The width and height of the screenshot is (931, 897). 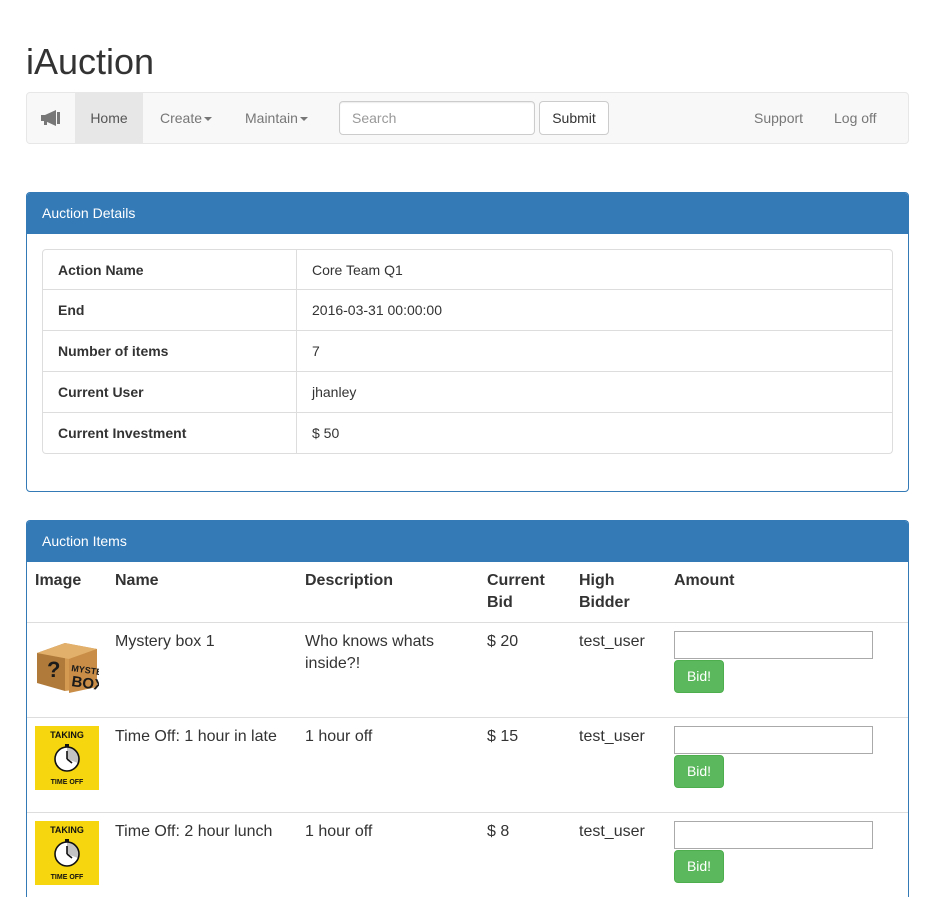 I want to click on details-label: Current Investment, so click(x=169, y=433).